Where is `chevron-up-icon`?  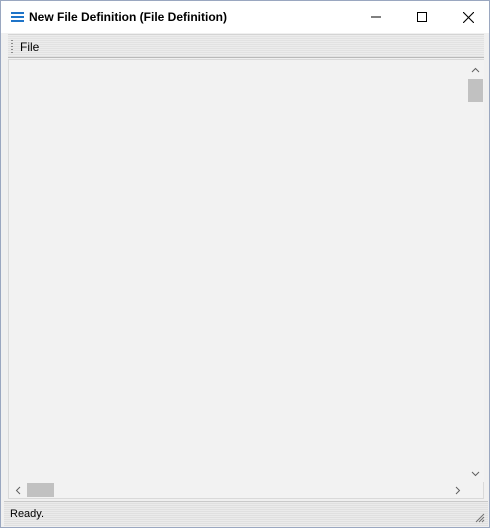
chevron-up-icon is located at coordinates (475, 70).